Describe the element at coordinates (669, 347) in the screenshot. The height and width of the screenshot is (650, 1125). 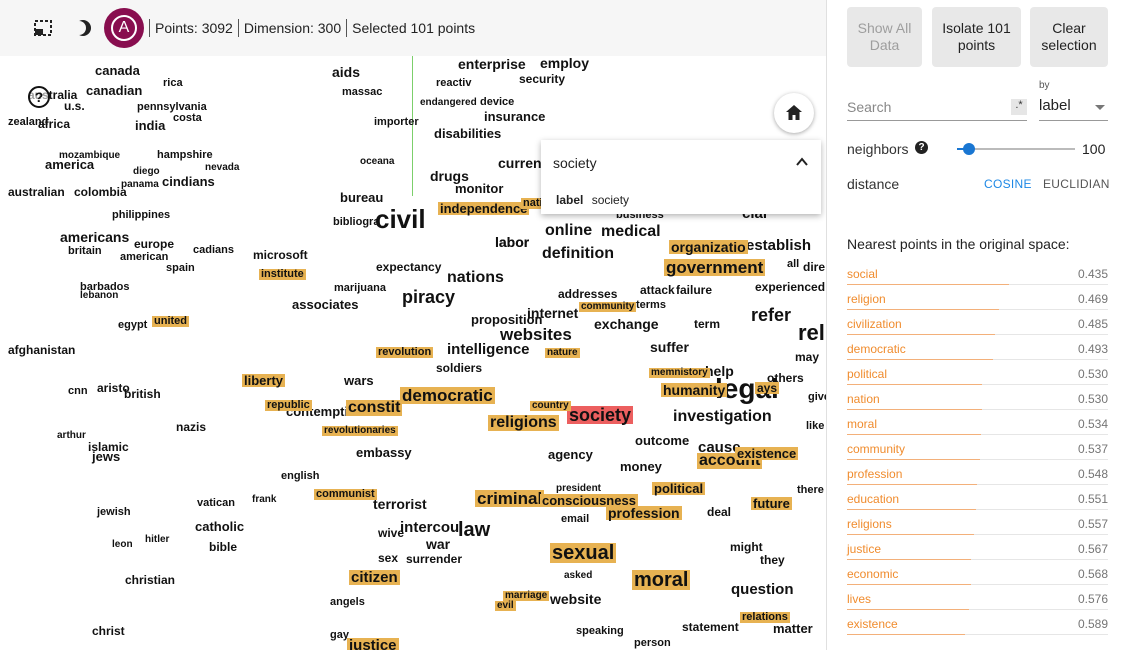
I see `point-label: suffer` at that location.